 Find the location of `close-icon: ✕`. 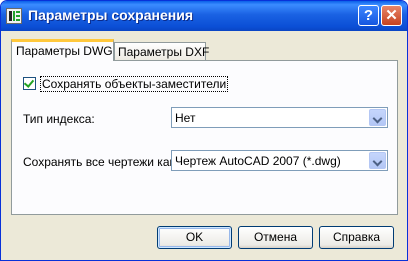

close-icon: ✕ is located at coordinates (391, 15).